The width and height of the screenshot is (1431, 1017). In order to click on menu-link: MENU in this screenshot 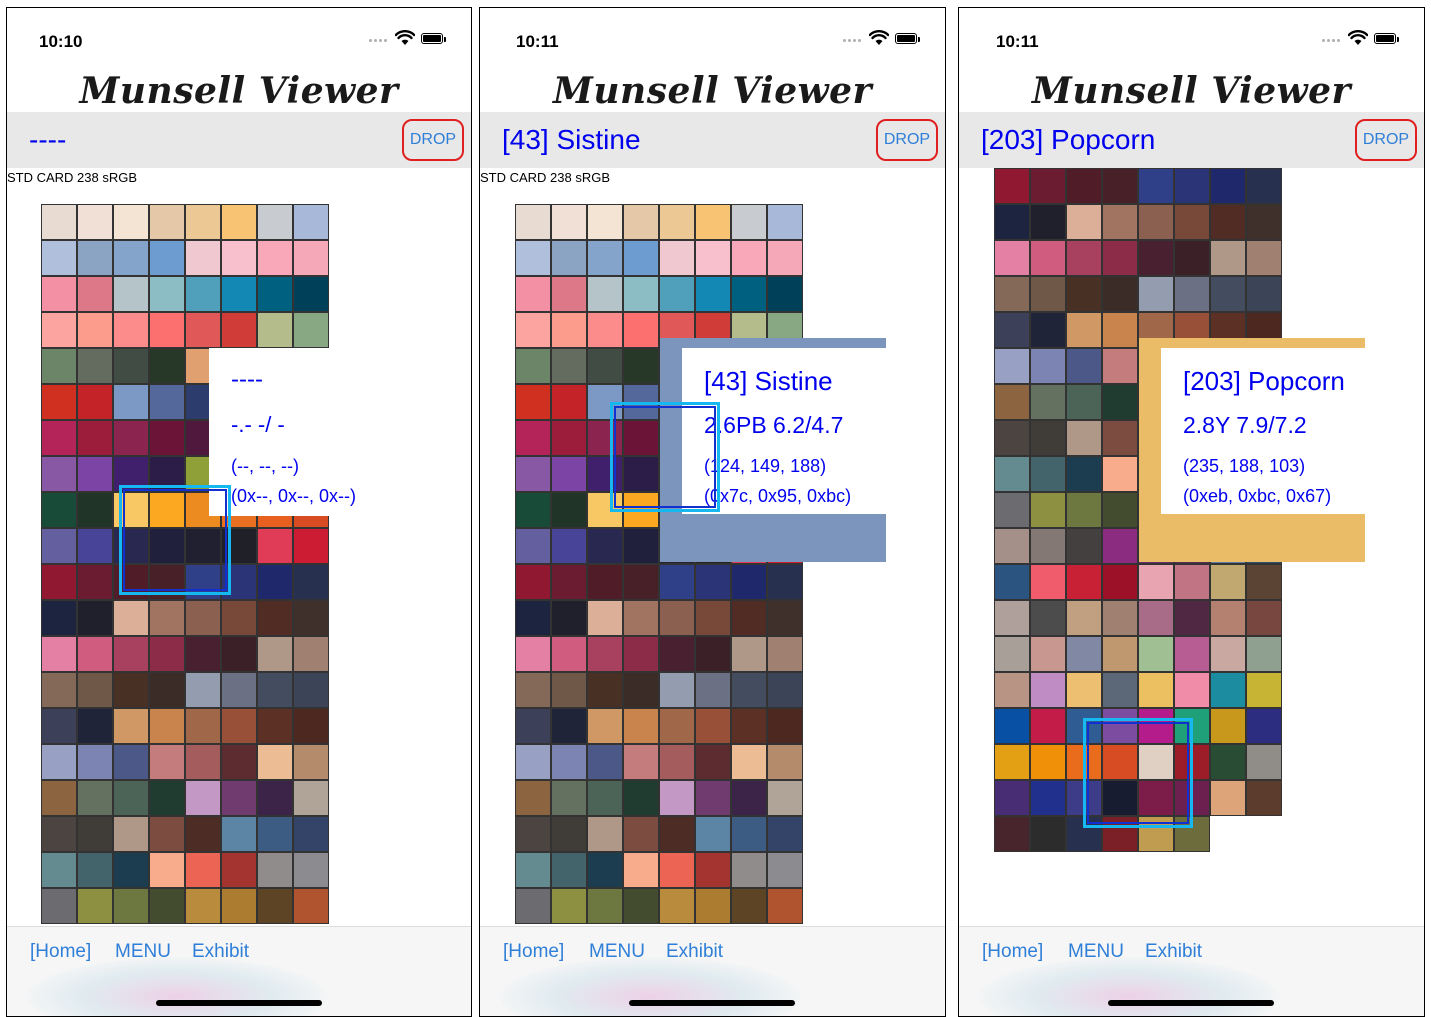, I will do `click(617, 952)`.